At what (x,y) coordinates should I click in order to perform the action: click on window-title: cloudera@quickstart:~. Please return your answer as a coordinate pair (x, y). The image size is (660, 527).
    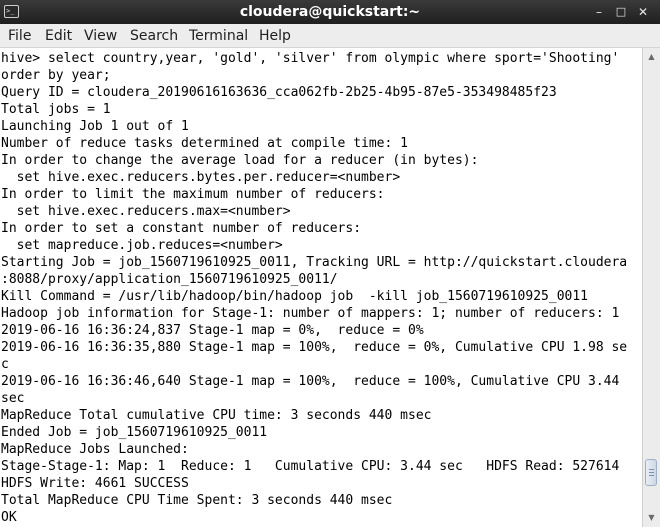
    Looking at the image, I should click on (330, 12).